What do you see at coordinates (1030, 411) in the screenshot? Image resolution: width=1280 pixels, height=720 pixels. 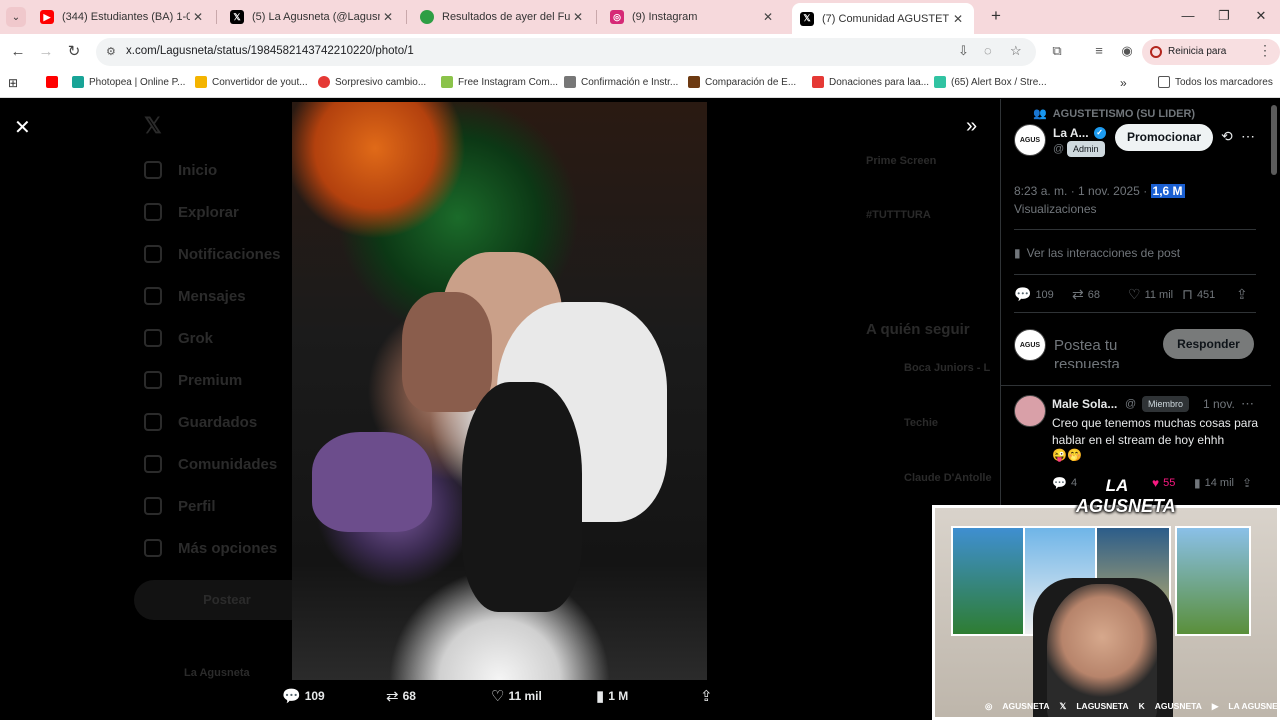 I see `reply-avatar` at bounding box center [1030, 411].